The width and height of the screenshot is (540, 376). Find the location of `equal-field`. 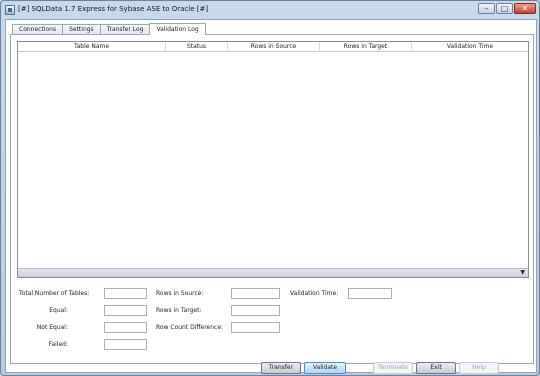

equal-field is located at coordinates (125, 310).